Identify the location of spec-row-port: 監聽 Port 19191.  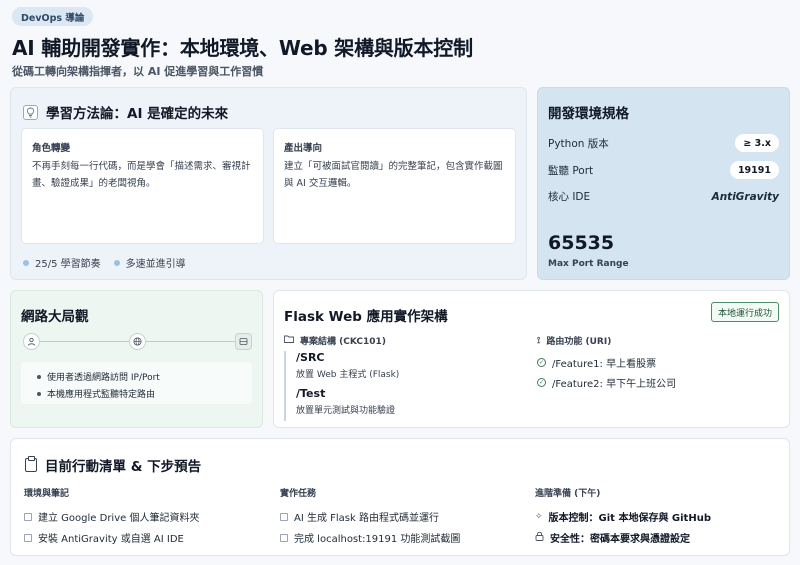
(663, 170).